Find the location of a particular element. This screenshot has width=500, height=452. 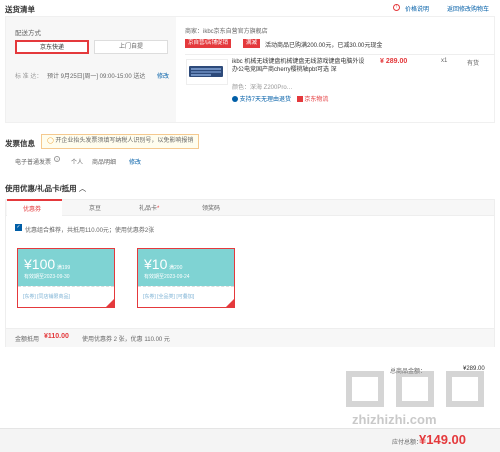

tab-redeem-code: 领奖码 is located at coordinates (211, 207).